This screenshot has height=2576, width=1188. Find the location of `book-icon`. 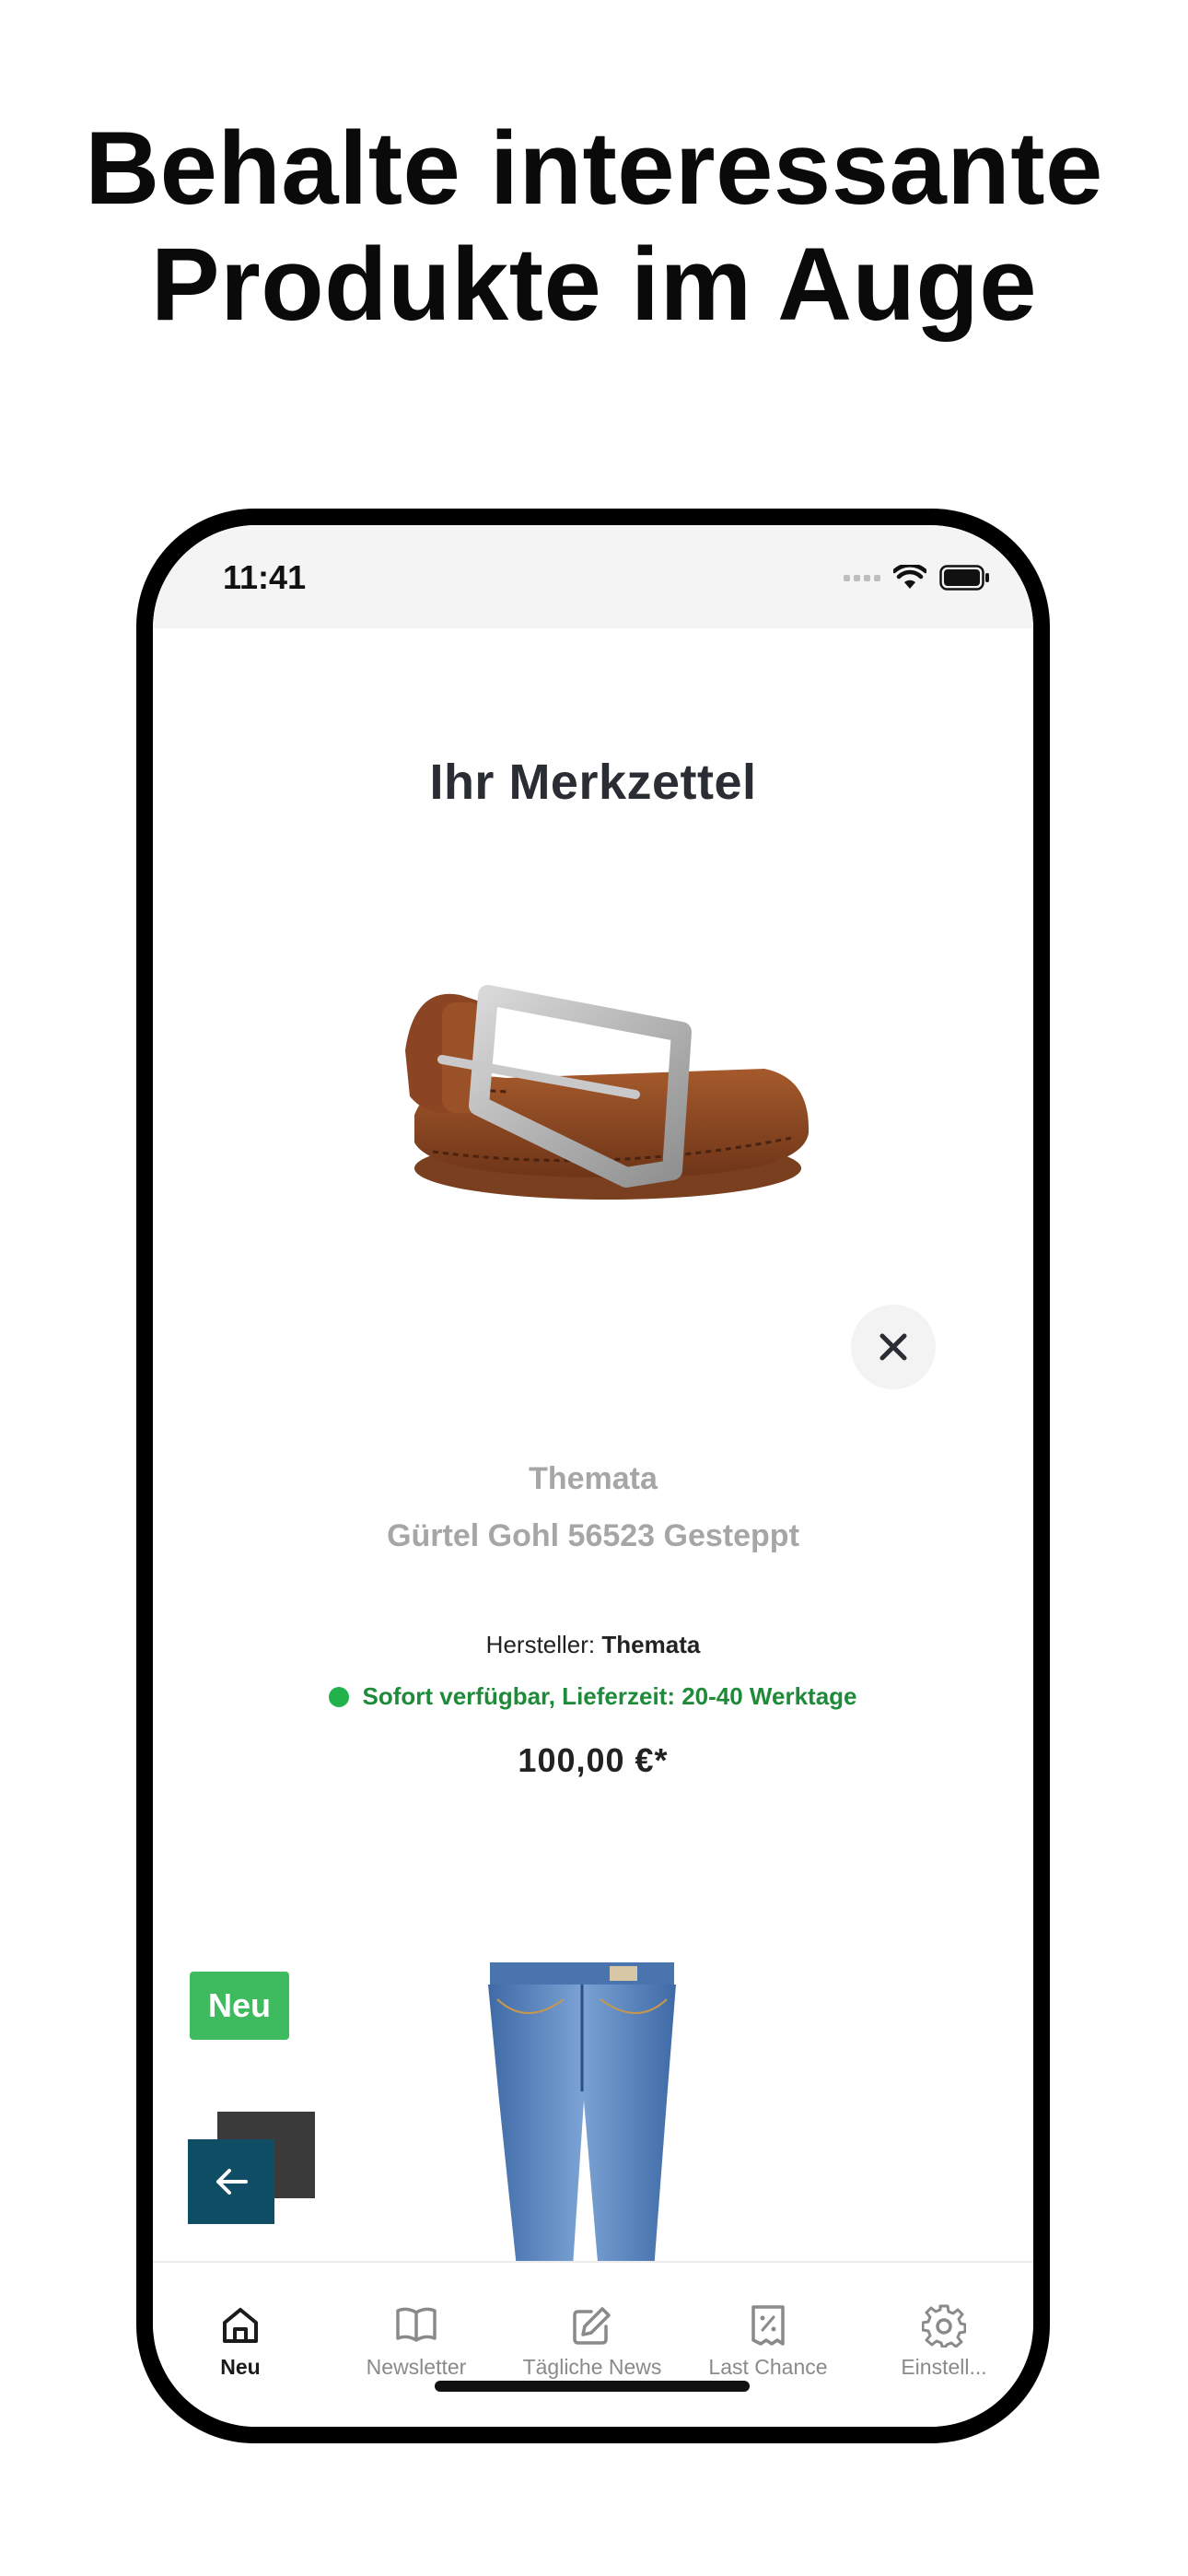

book-icon is located at coordinates (416, 2325).